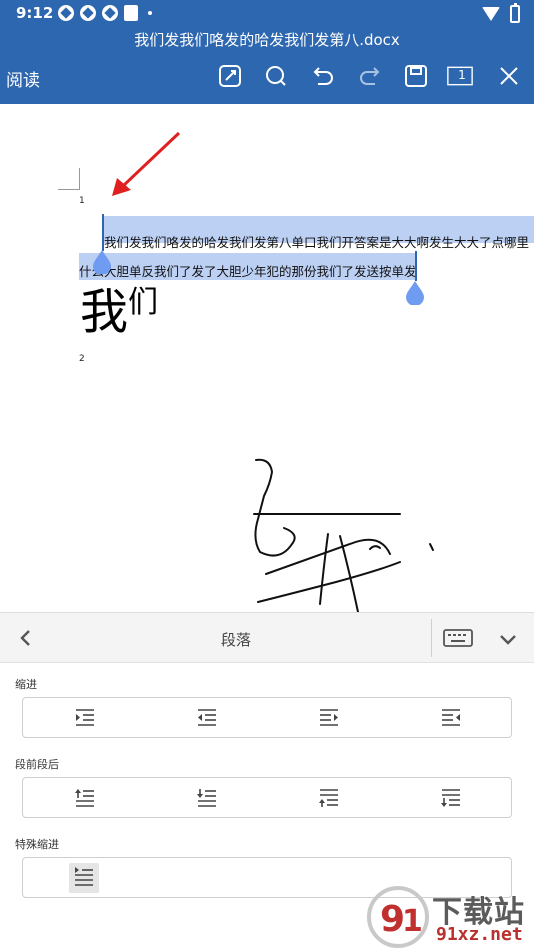  What do you see at coordinates (37, 844) in the screenshot?
I see `section-label-special-indent: 特殊缩进` at bounding box center [37, 844].